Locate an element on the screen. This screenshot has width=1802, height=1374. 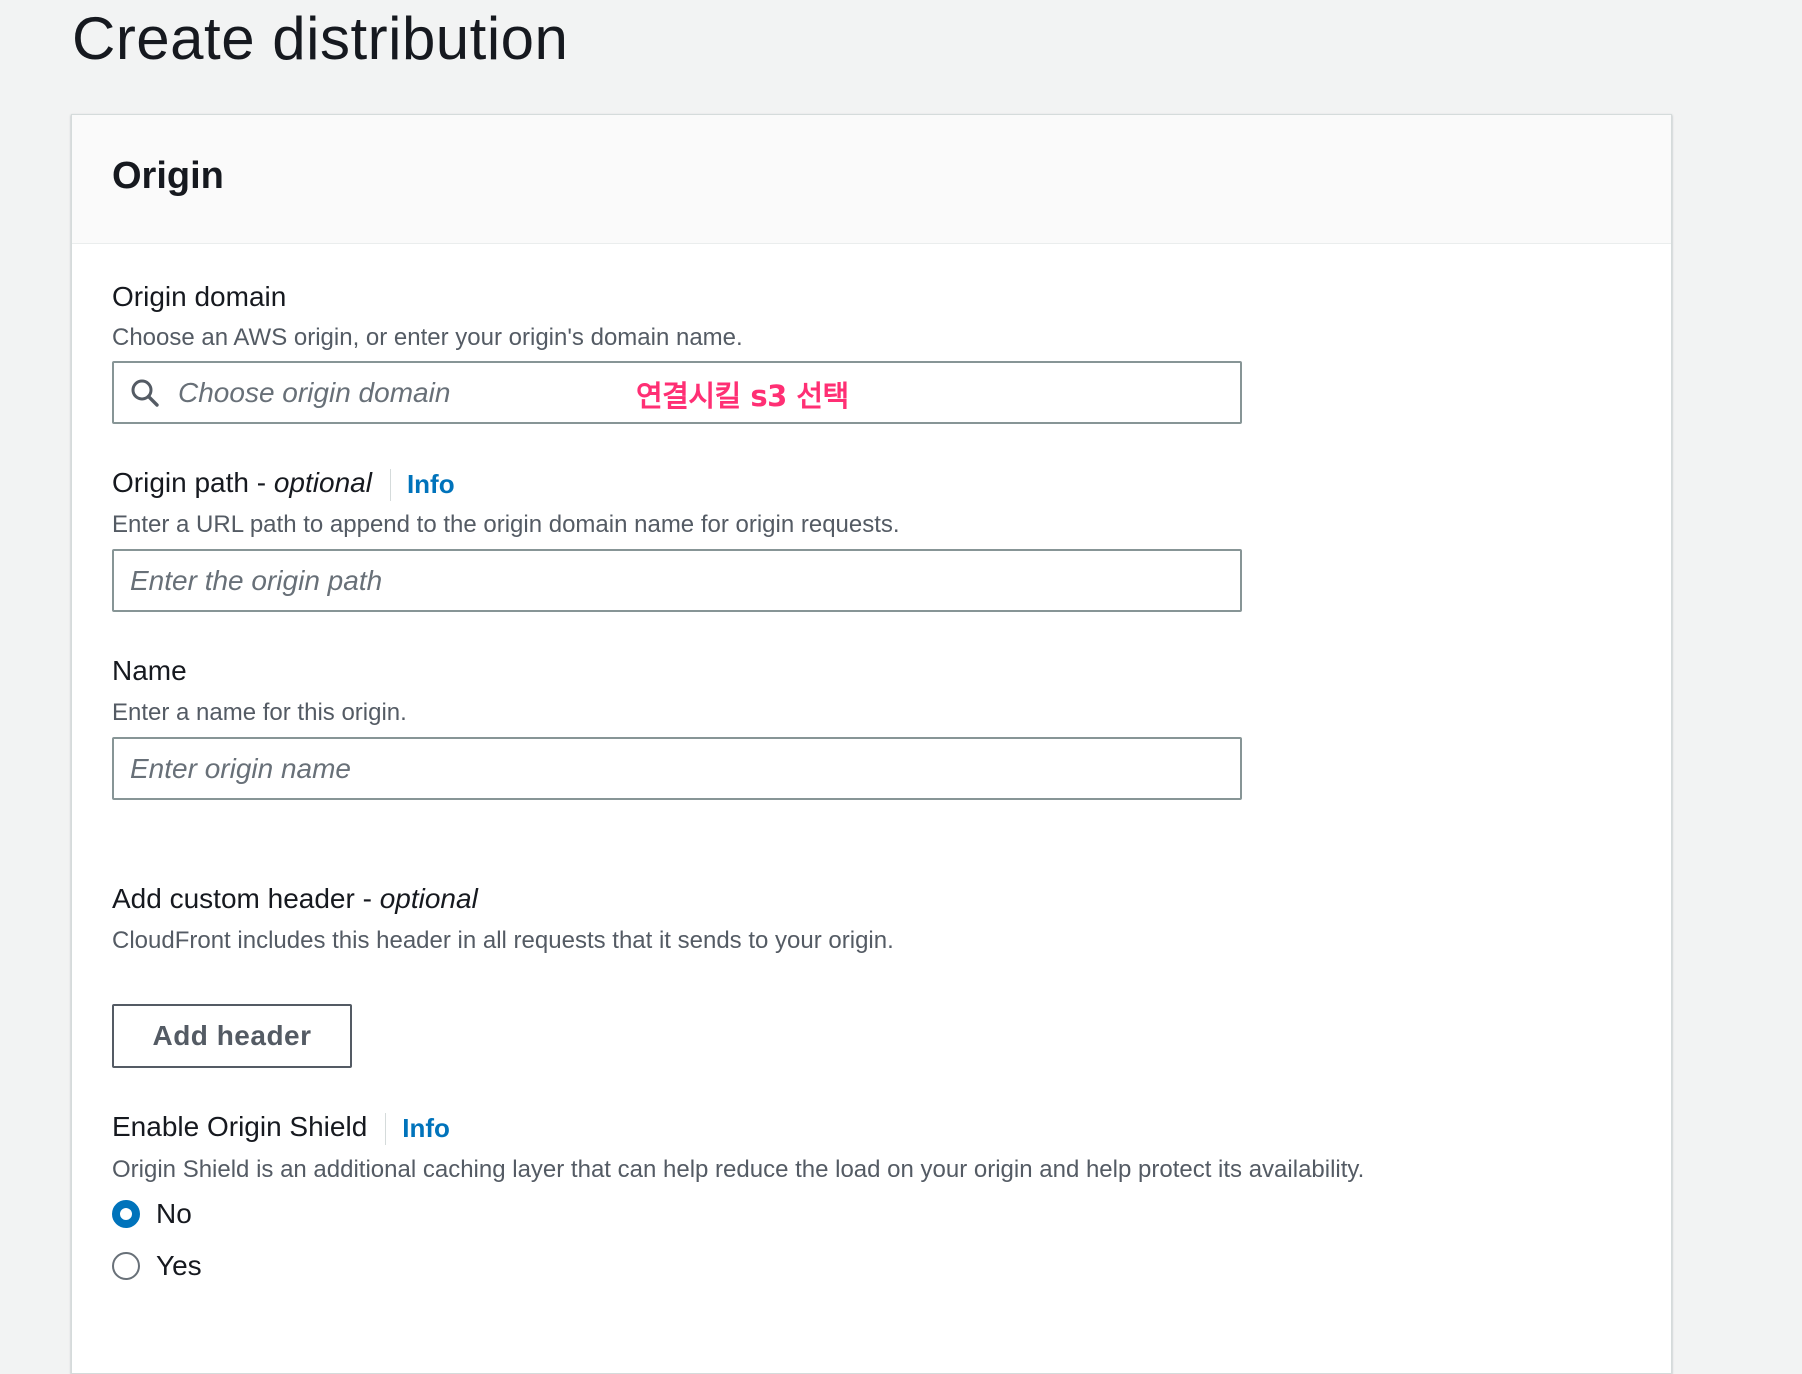
origin-domain-field: 연결시킬 s3 선택 is located at coordinates (677, 392).